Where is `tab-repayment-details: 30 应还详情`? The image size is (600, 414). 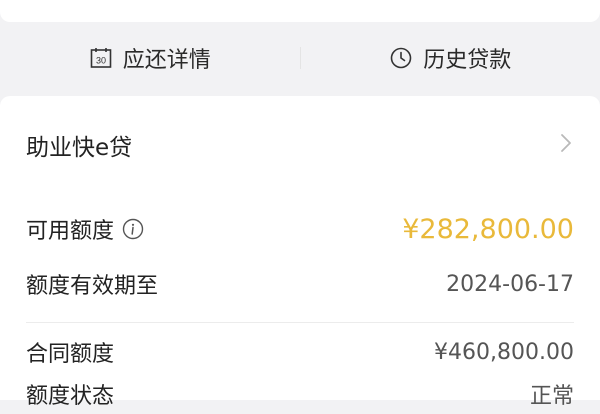 tab-repayment-details: 30 应还详情 is located at coordinates (150, 58).